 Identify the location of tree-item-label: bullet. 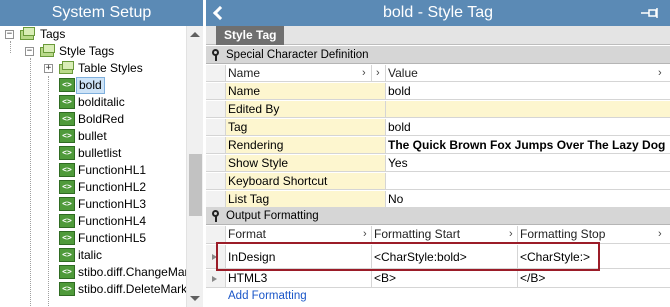
(92, 136).